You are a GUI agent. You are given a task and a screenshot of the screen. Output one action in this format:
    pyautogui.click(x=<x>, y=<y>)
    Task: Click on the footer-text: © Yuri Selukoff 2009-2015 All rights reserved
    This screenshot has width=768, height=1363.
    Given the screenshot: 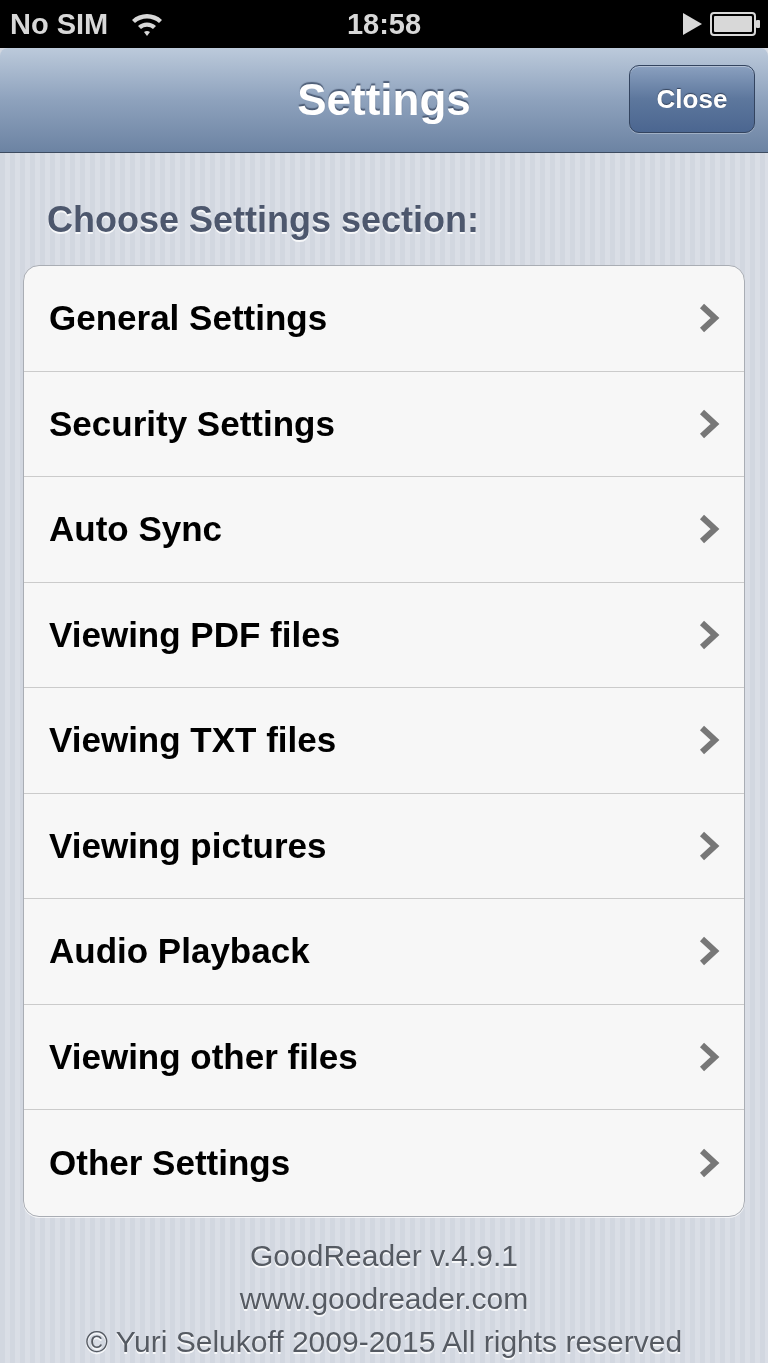 What is the action you would take?
    pyautogui.click(x=384, y=1341)
    